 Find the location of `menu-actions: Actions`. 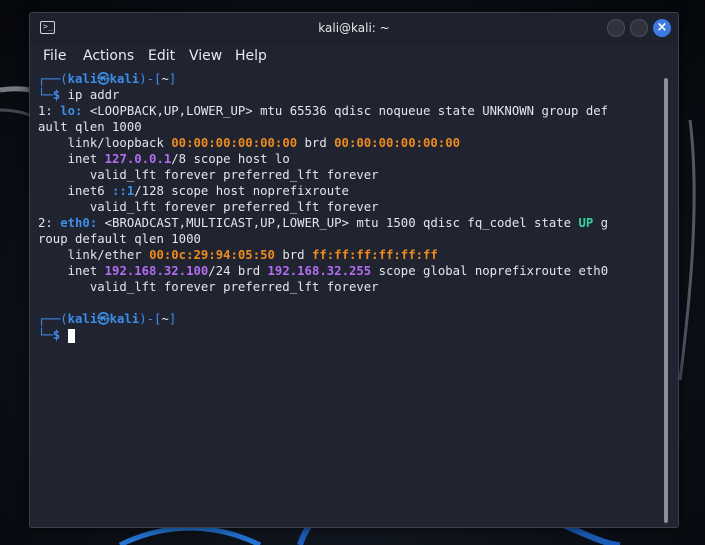

menu-actions: Actions is located at coordinates (108, 56).